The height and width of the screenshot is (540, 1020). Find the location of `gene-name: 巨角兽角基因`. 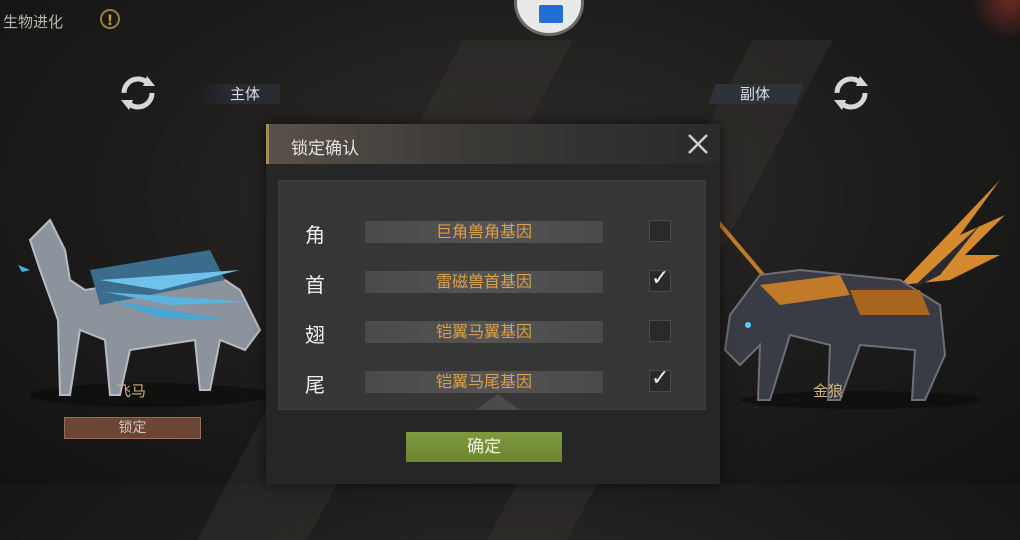

gene-name: 巨角兽角基因 is located at coordinates (484, 232).